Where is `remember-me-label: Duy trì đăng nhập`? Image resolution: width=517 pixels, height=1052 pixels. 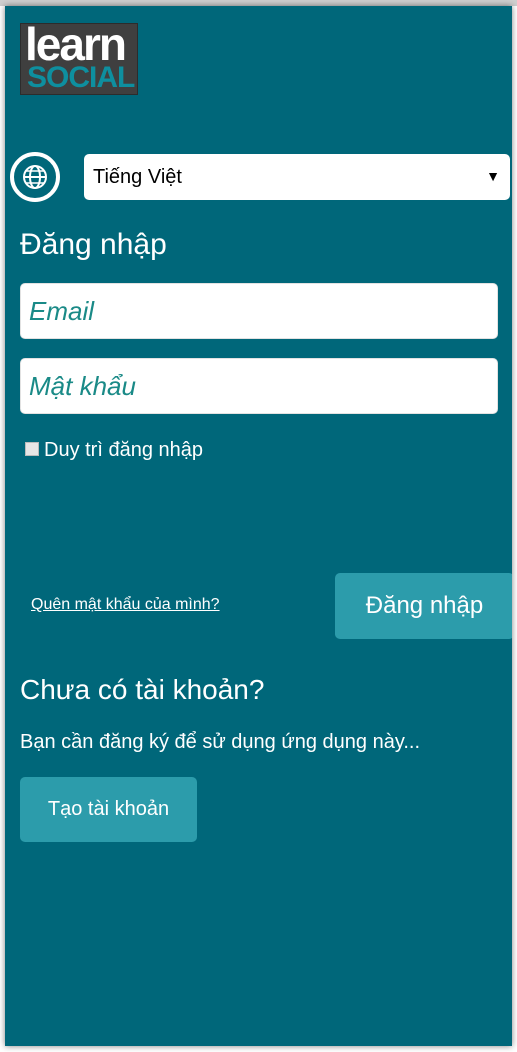 remember-me-label: Duy trì đăng nhập is located at coordinates (123, 450).